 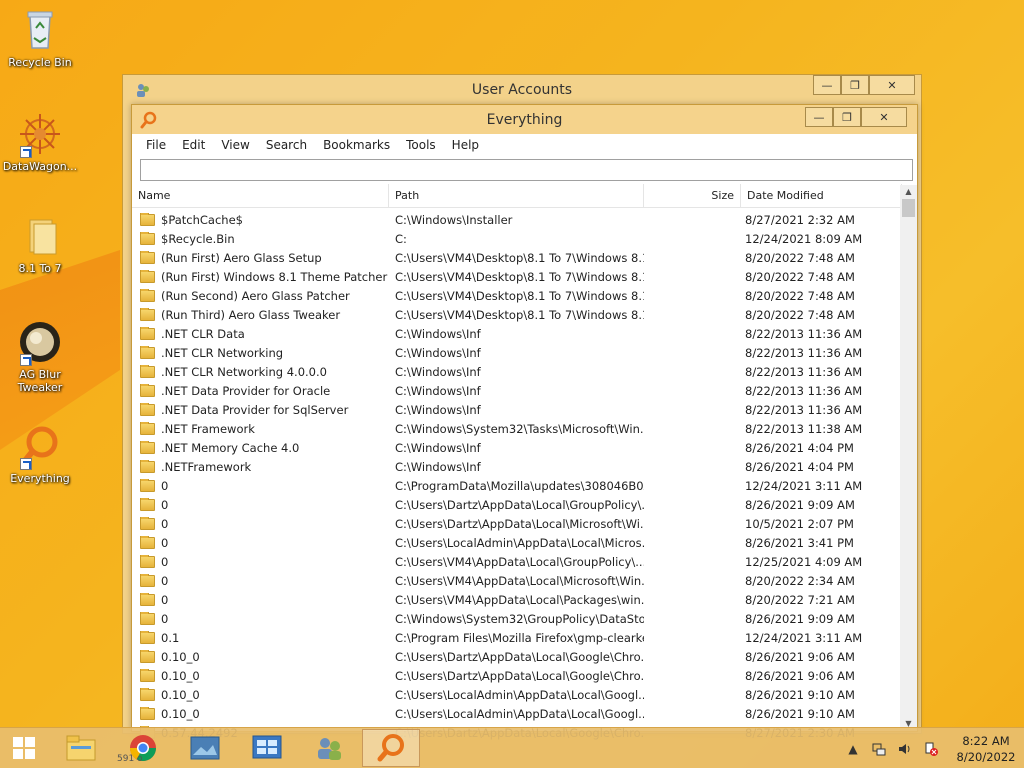 What do you see at coordinates (255, 409) in the screenshot?
I see `row-name: .NET Data Provider for SqlServer` at bounding box center [255, 409].